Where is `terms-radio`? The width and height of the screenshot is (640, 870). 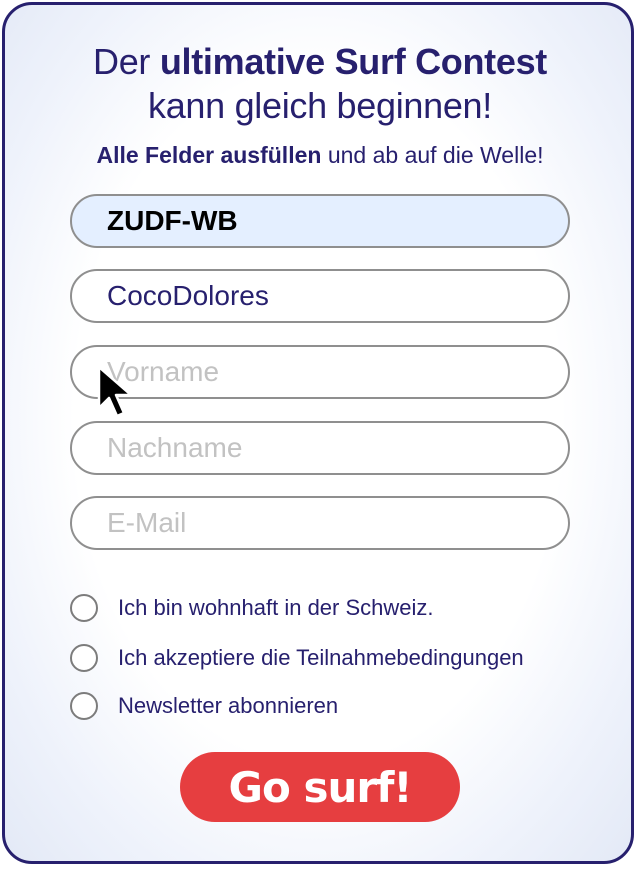
terms-radio is located at coordinates (84, 658).